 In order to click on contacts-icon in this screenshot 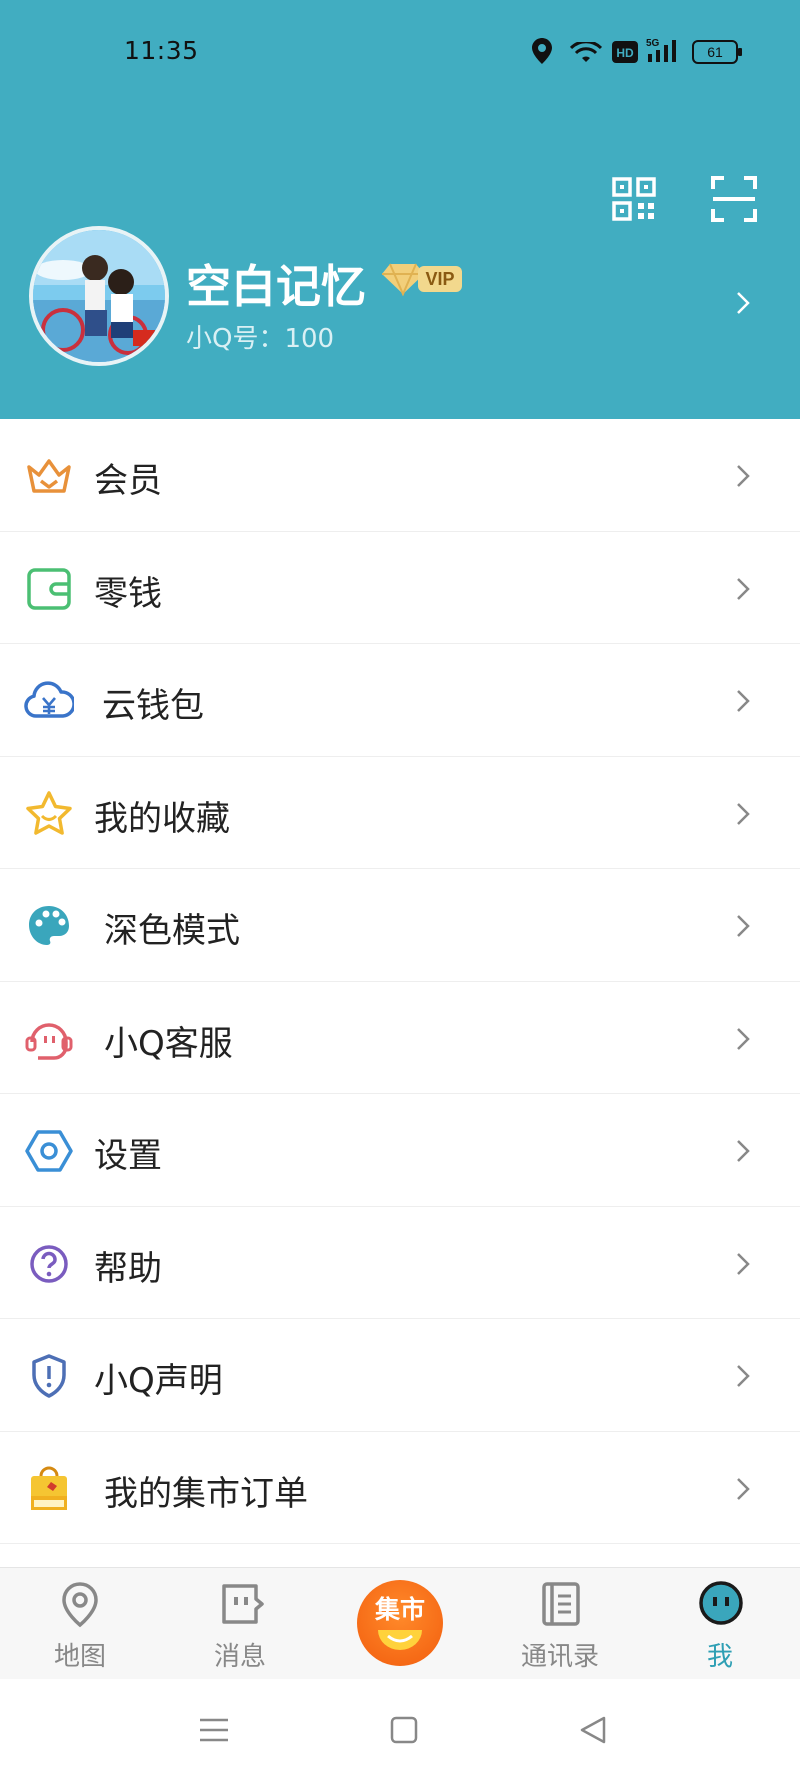, I will do `click(561, 1604)`.